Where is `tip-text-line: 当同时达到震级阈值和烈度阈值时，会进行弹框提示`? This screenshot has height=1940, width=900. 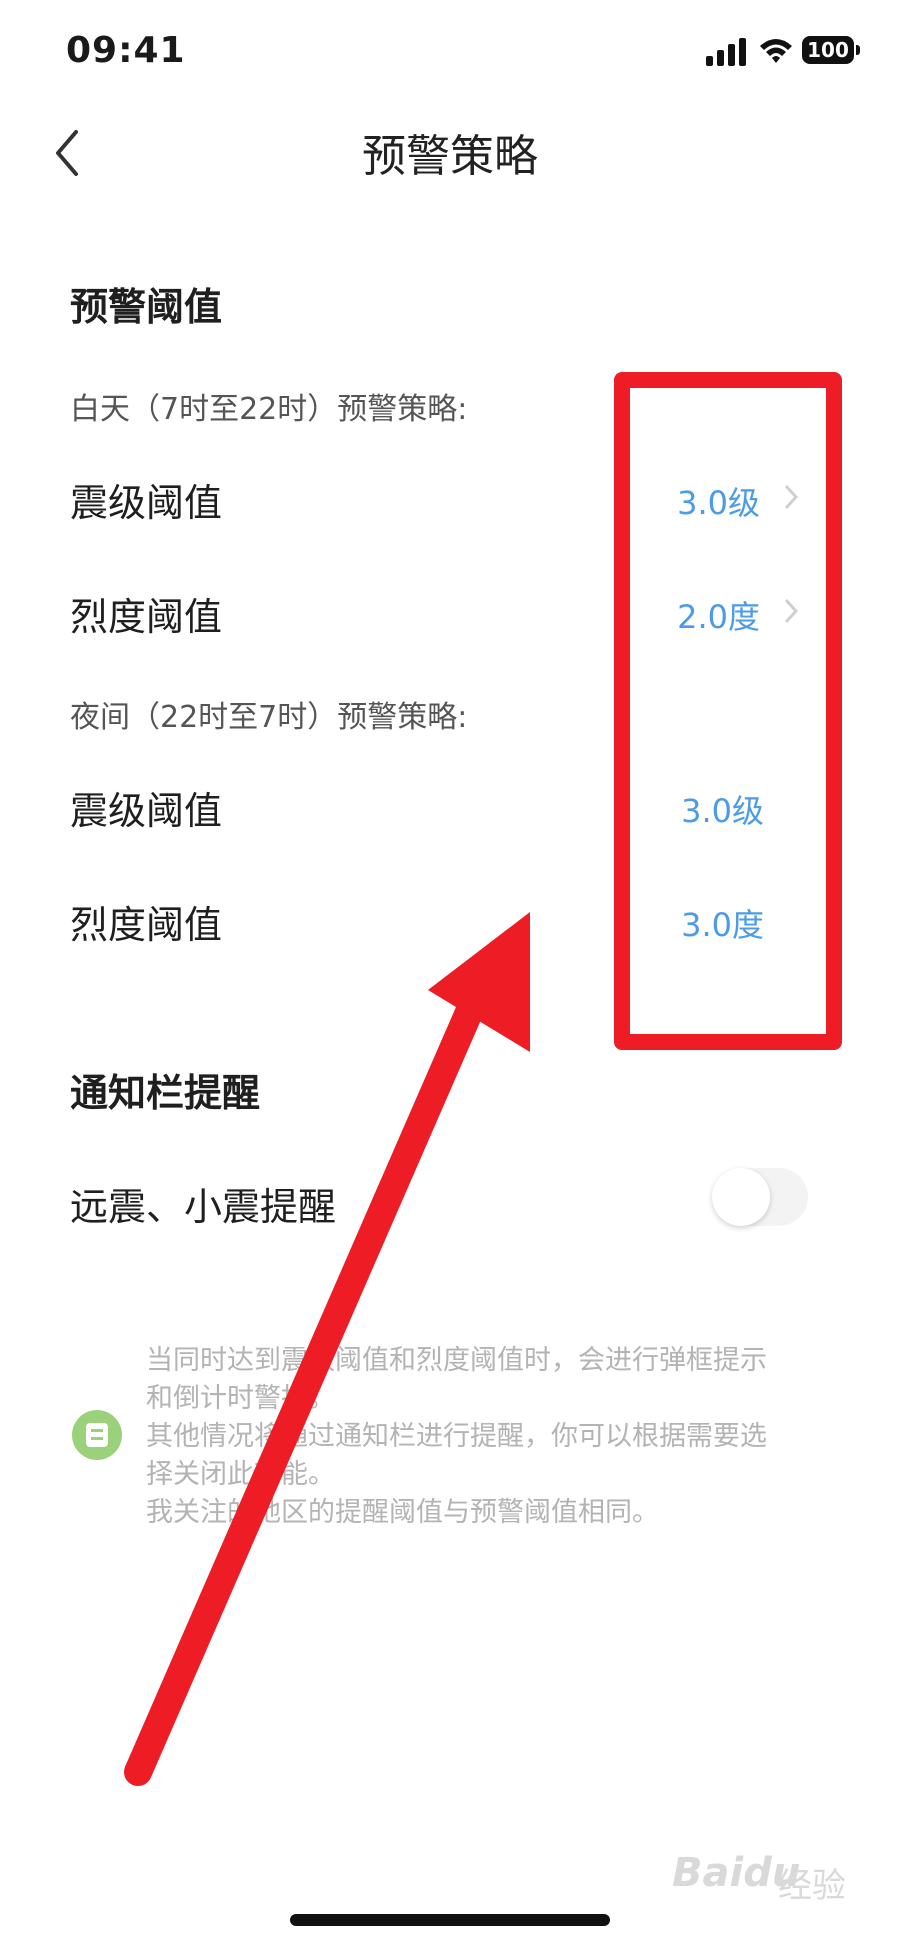 tip-text-line: 当同时达到震级阈值和烈度阈值时，会进行弹框提示 is located at coordinates (456, 1360).